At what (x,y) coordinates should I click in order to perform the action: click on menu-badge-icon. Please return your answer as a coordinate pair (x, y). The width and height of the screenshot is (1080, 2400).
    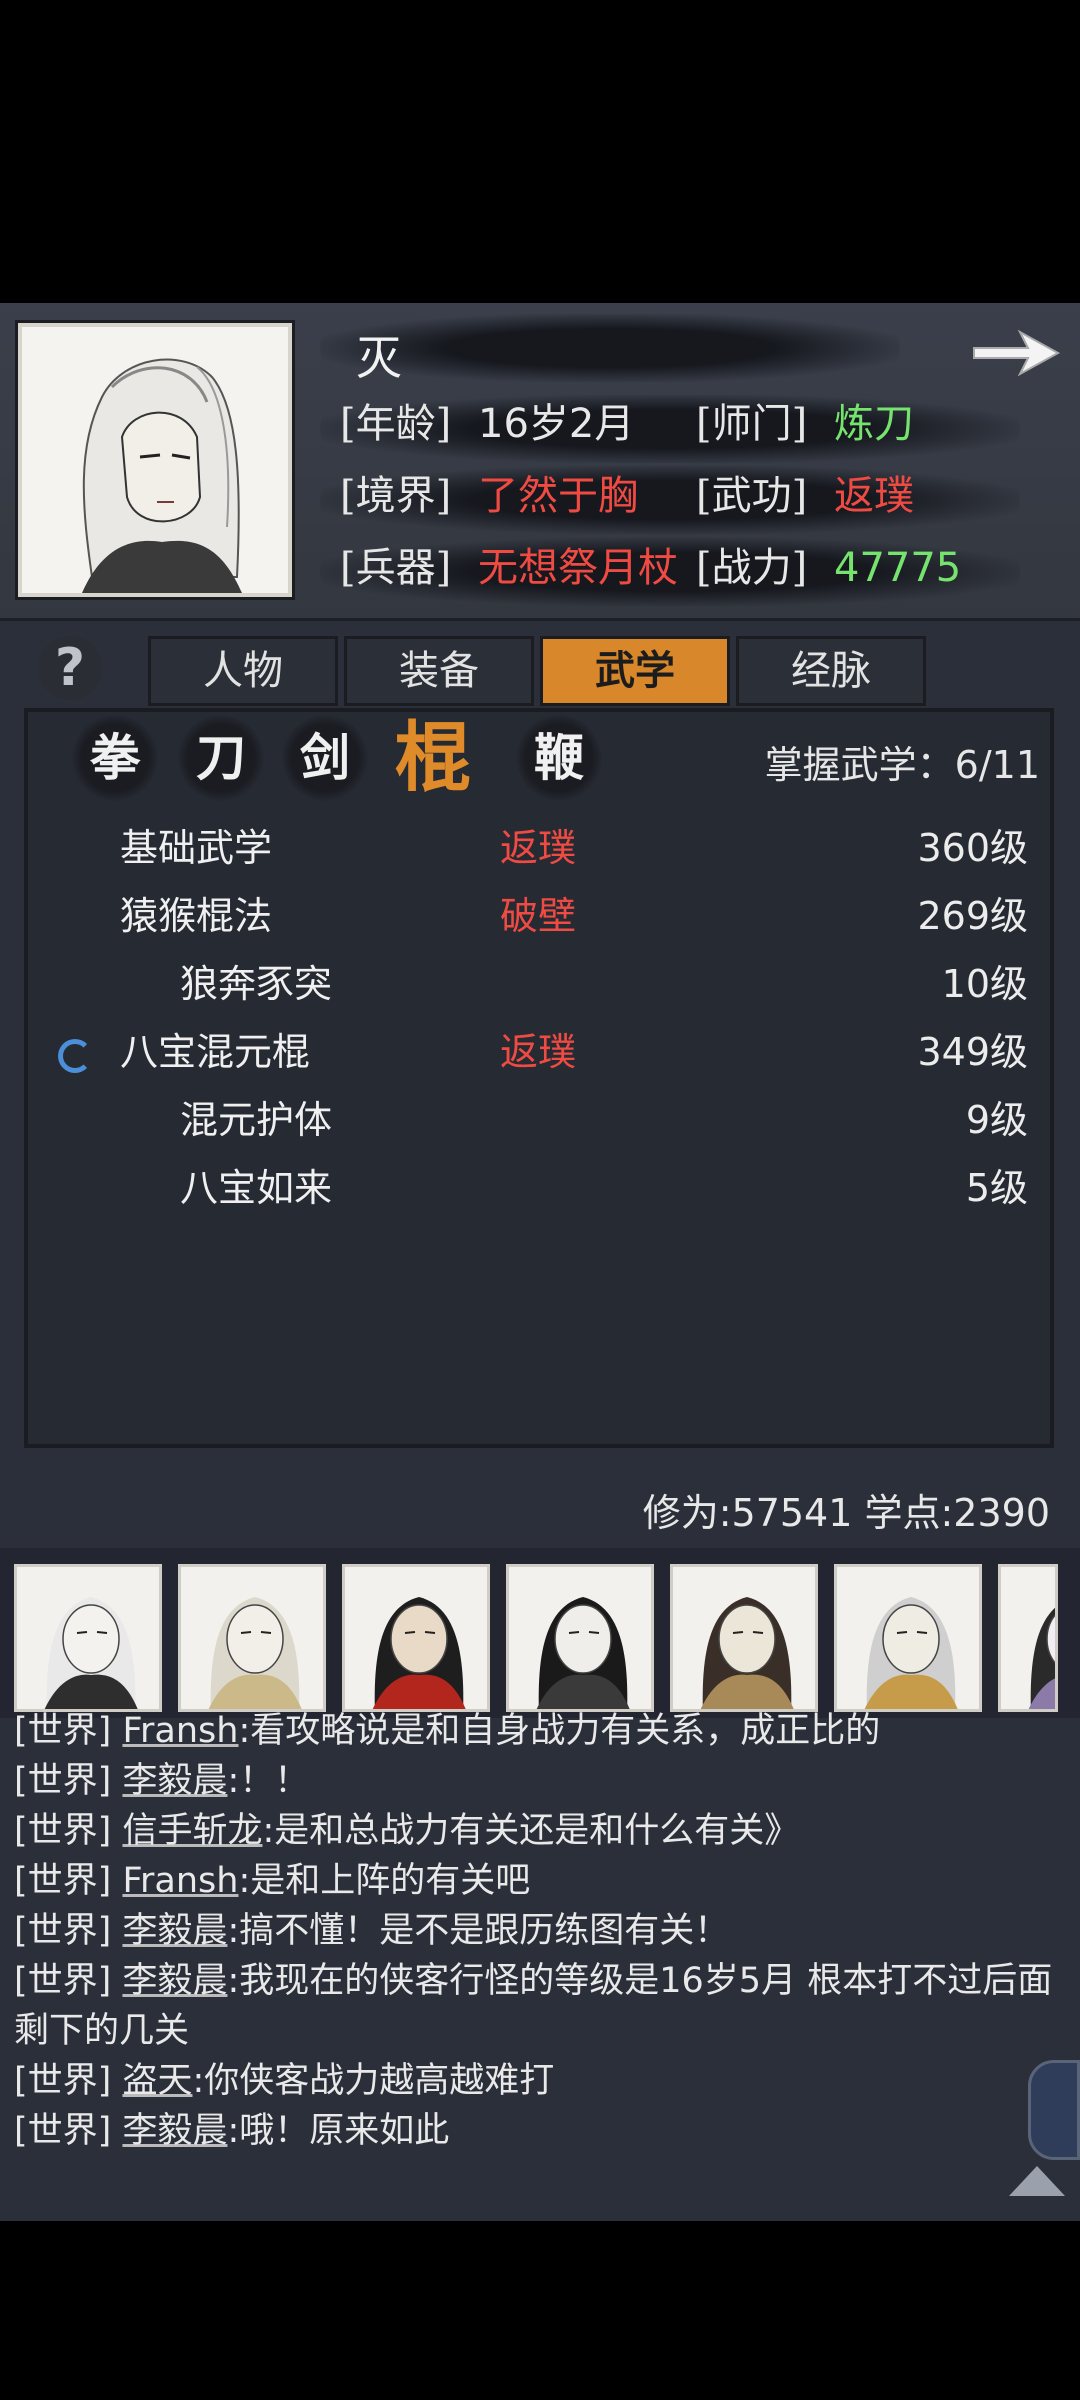
    Looking at the image, I should click on (1054, 2110).